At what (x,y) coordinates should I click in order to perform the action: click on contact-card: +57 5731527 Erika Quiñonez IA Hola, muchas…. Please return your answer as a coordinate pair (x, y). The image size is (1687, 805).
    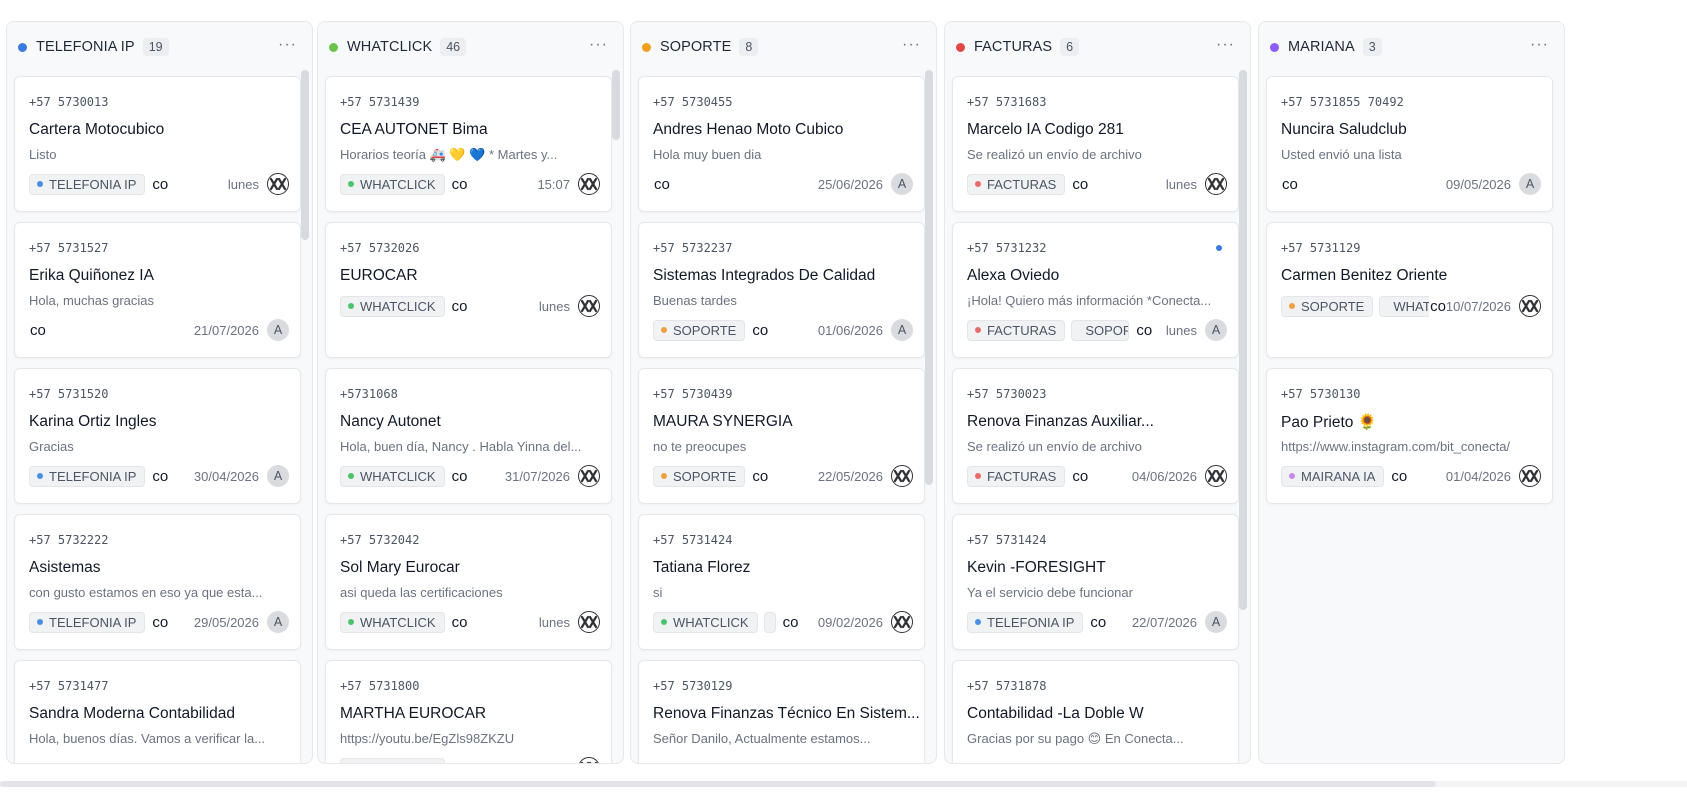
    Looking at the image, I should click on (157, 290).